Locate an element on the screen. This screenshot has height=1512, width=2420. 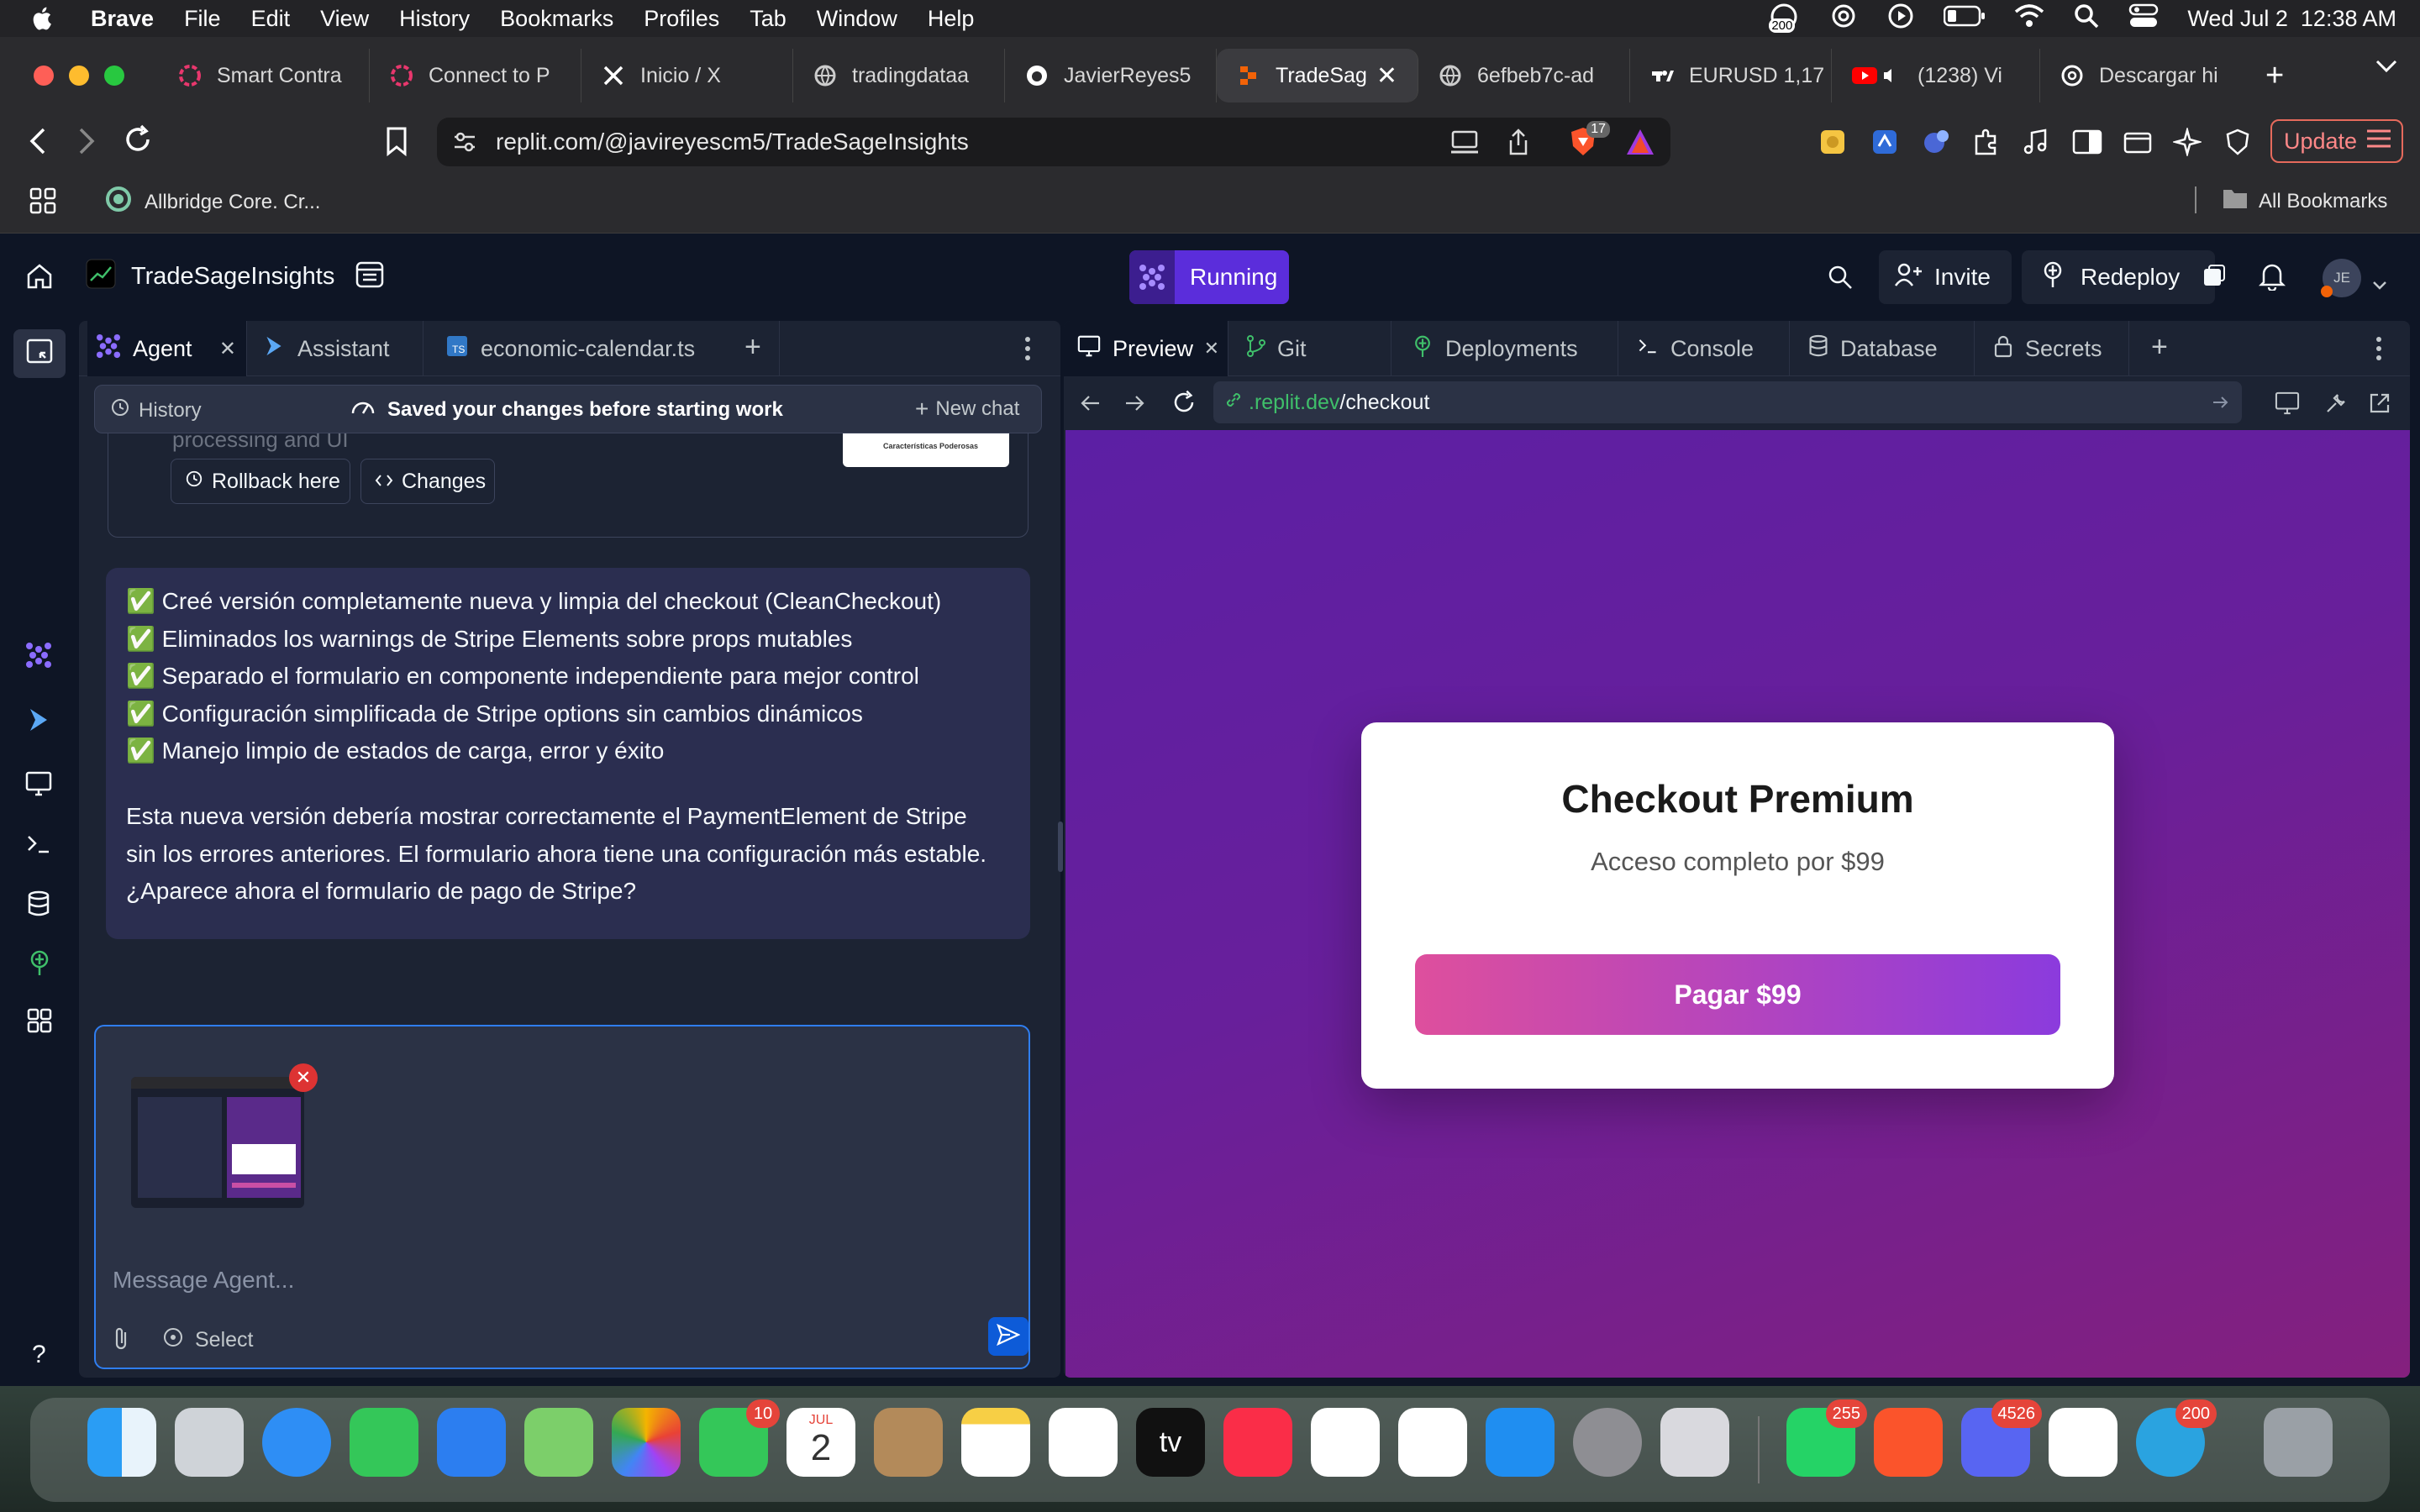
calendar-icon: JUL 2 is located at coordinates (820, 1442).